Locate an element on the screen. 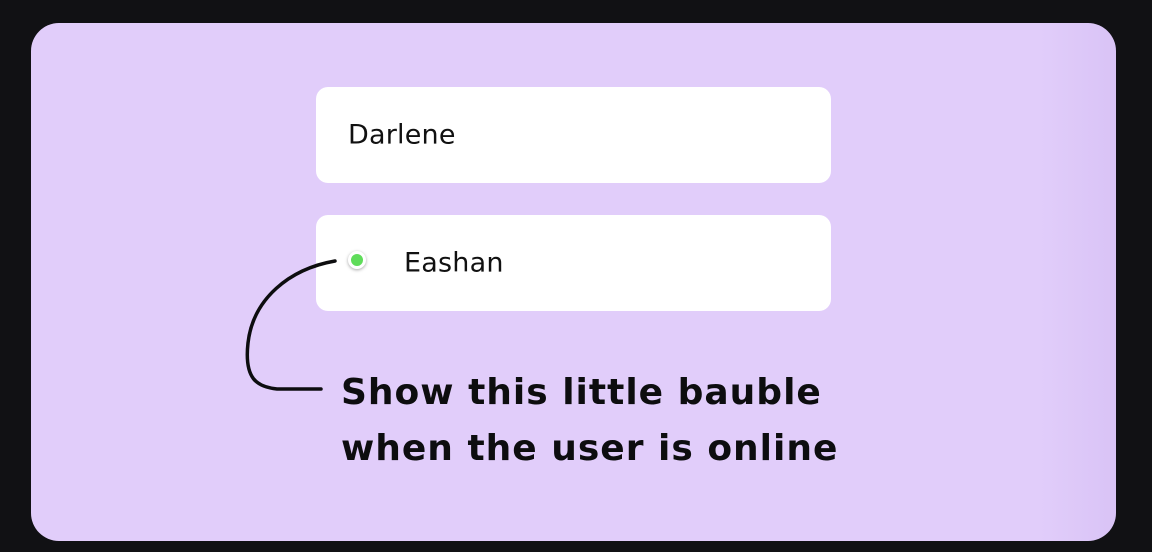 This screenshot has height=552, width=1152. user-name: Eashan is located at coordinates (454, 263).